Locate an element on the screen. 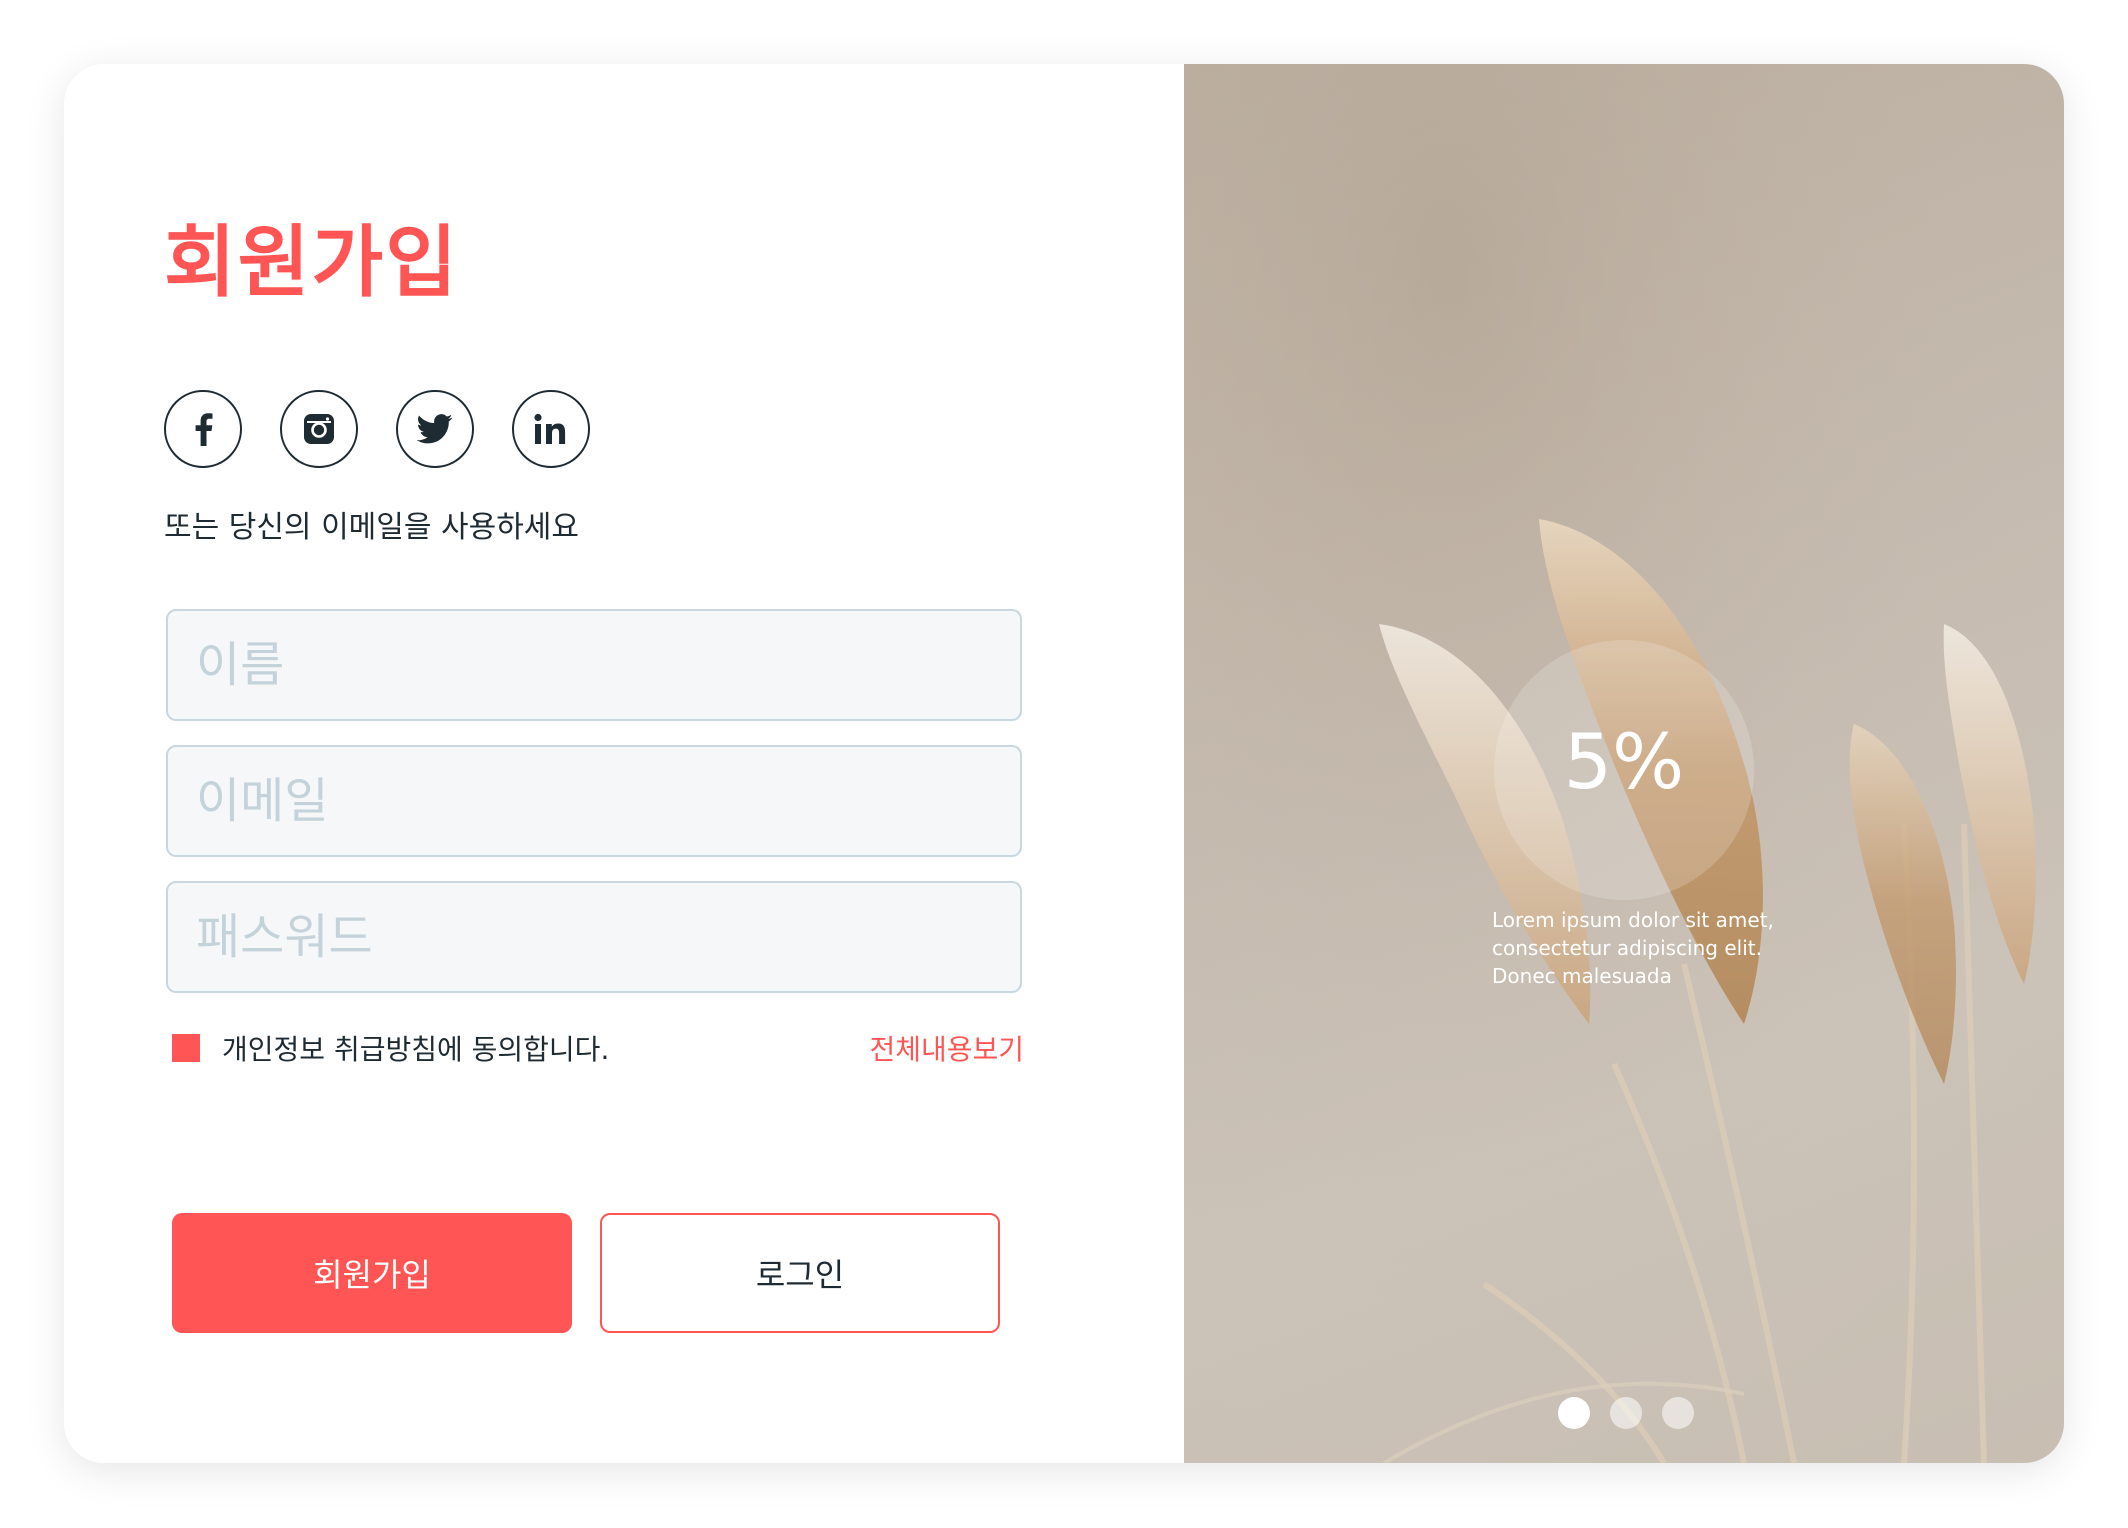  slider-pagination is located at coordinates (1626, 1413).